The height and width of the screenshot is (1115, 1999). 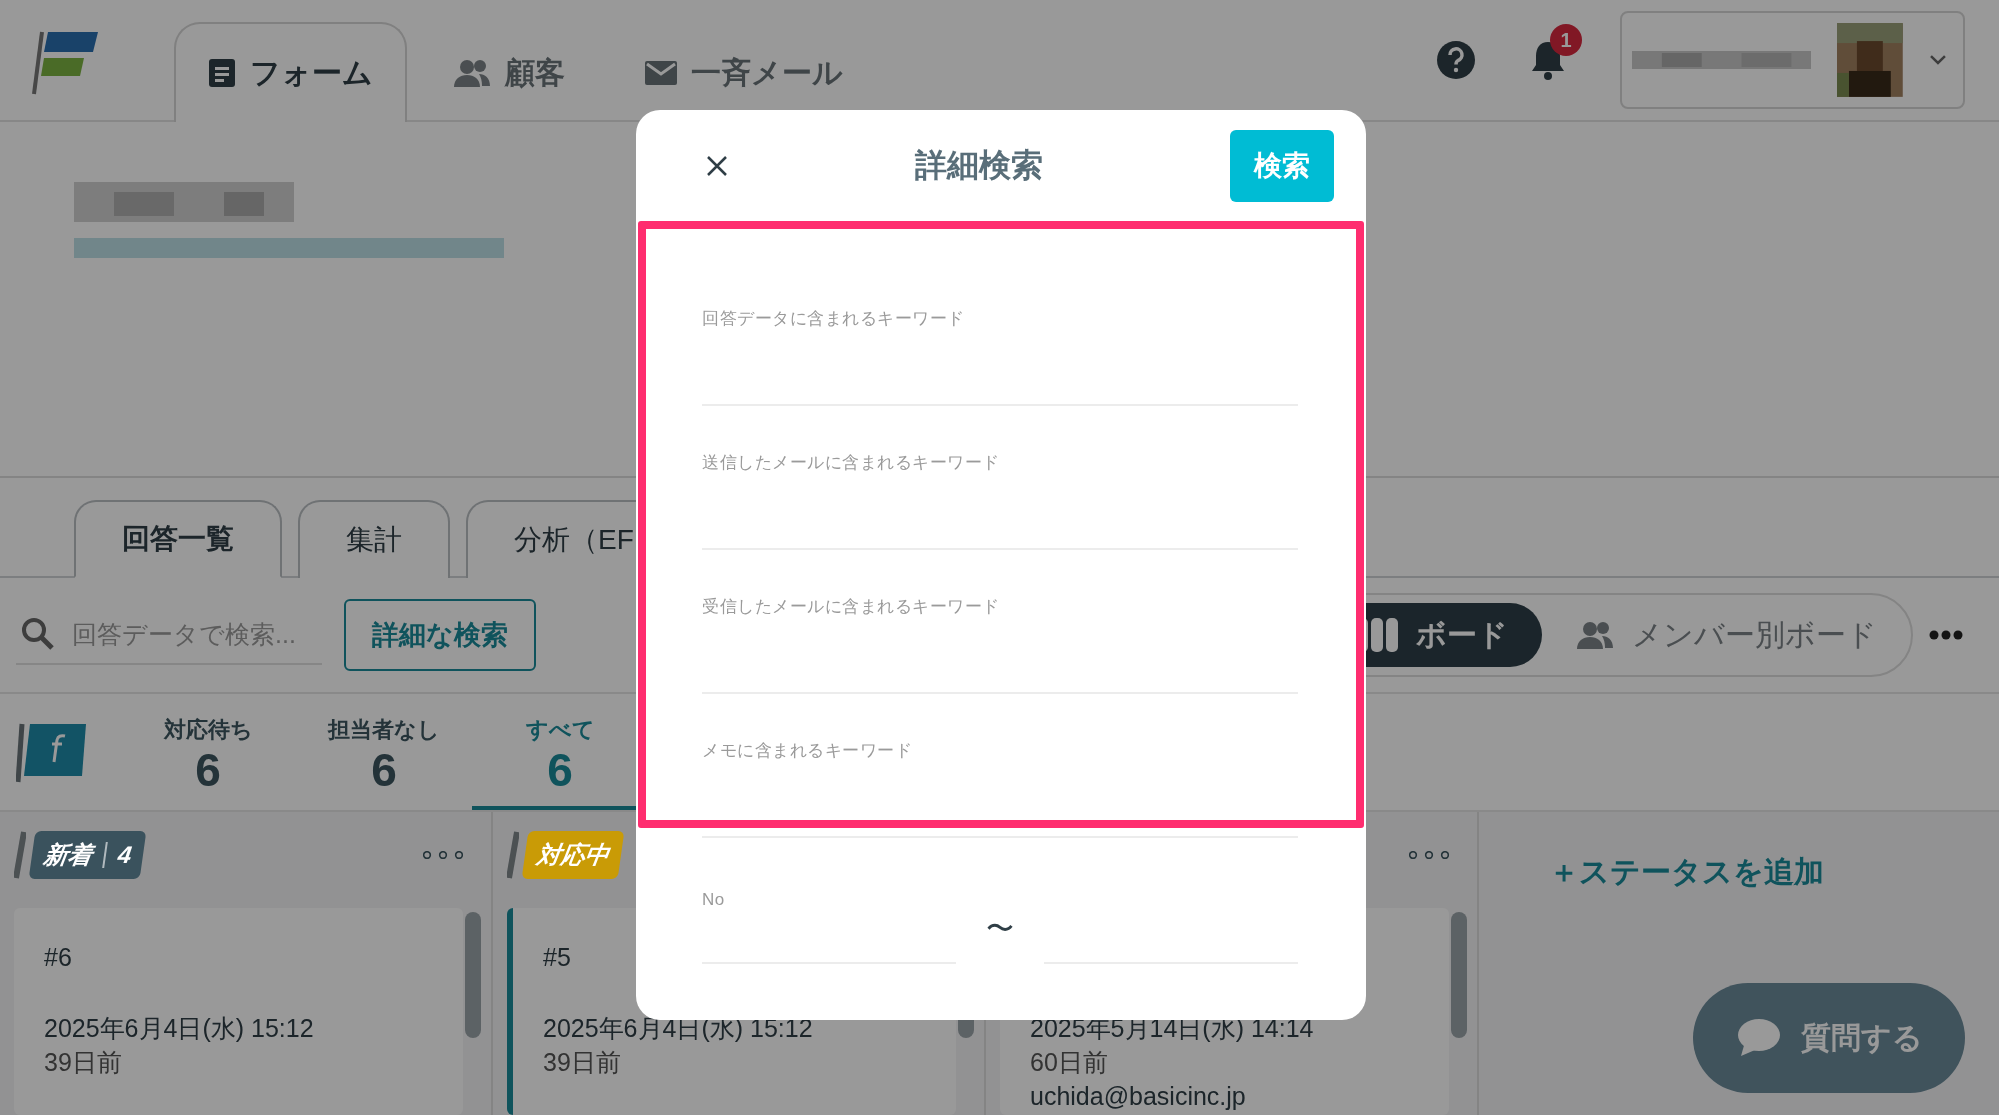 I want to click on filter-label: 担当者なし, so click(x=384, y=729).